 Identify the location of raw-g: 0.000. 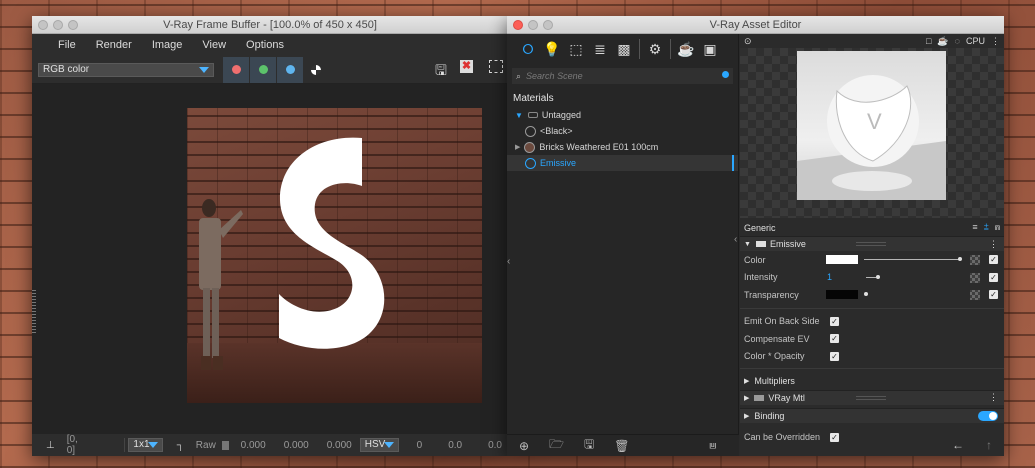
(296, 445).